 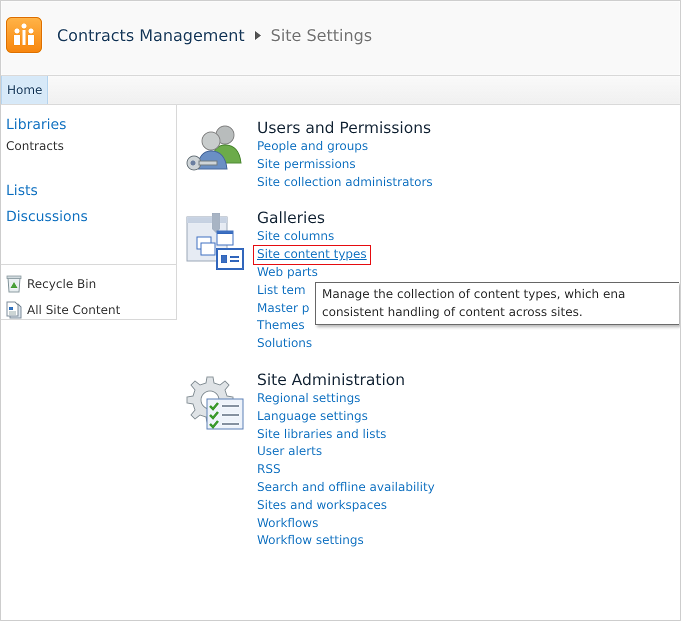 What do you see at coordinates (257, 35) in the screenshot?
I see `breadcrumb-arrow-icon` at bounding box center [257, 35].